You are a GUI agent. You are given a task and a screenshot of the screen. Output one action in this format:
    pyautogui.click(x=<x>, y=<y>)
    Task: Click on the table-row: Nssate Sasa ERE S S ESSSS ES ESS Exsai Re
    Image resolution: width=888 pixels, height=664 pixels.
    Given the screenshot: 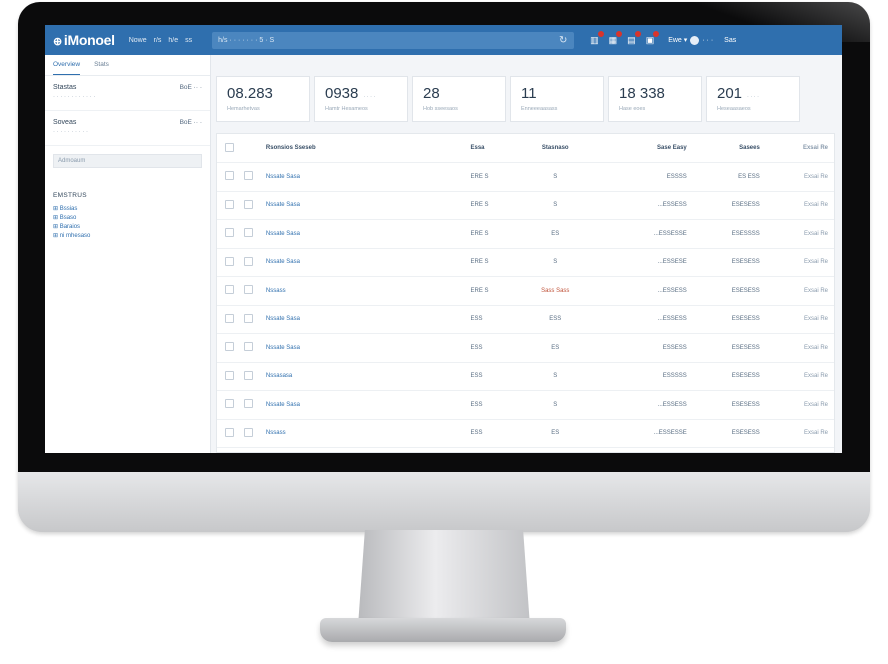 What is the action you would take?
    pyautogui.click(x=525, y=177)
    